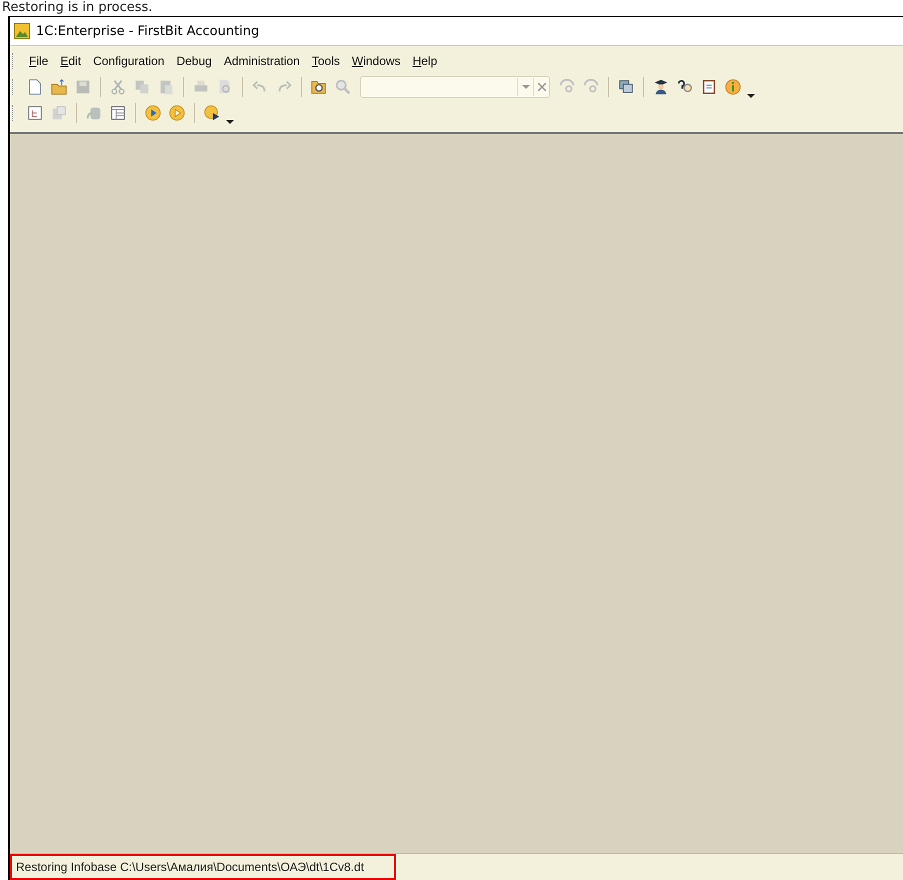 Image resolution: width=903 pixels, height=880 pixels. What do you see at coordinates (376, 61) in the screenshot?
I see `menu-item: Windows` at bounding box center [376, 61].